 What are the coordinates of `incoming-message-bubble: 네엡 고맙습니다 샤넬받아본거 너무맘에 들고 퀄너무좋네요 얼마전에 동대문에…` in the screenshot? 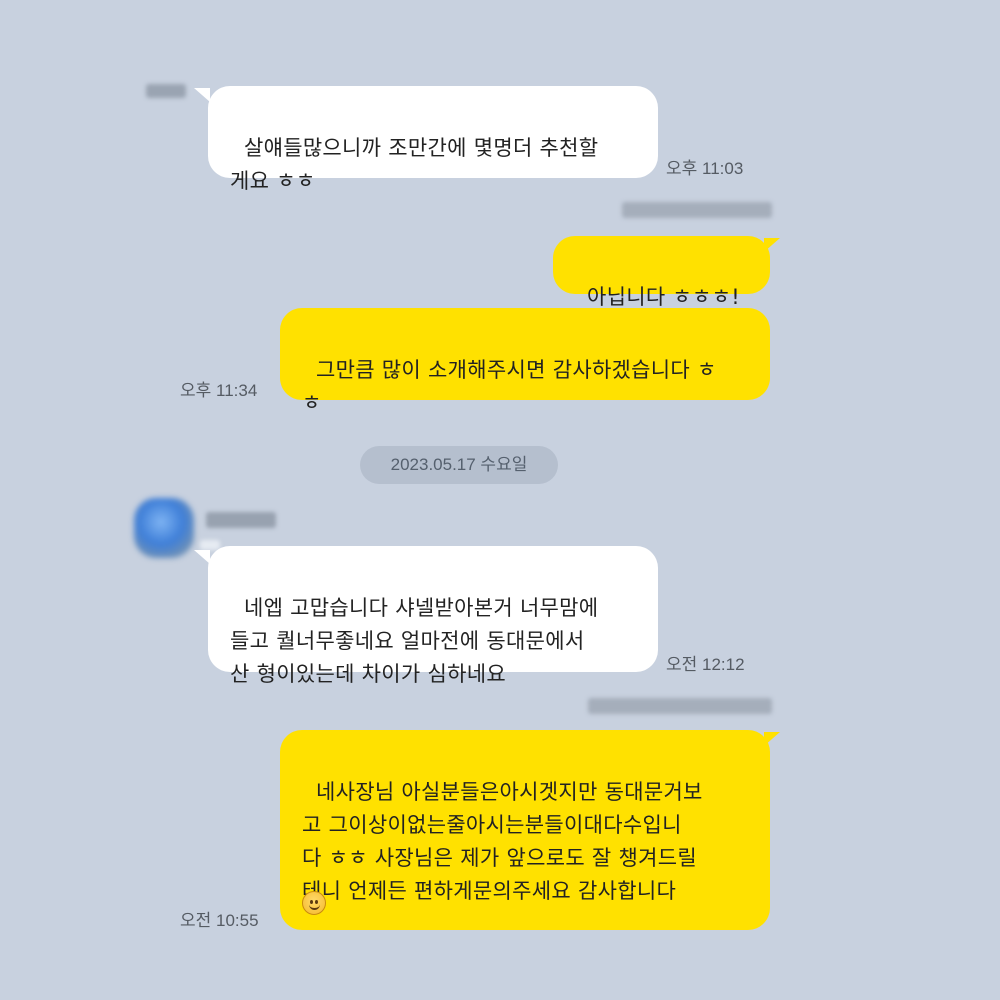 It's located at (433, 616).